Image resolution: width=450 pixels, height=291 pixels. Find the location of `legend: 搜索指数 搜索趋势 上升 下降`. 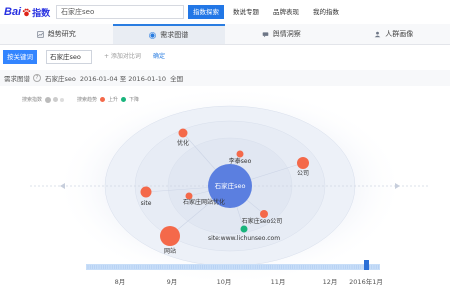

legend: 搜索指数 搜索趋势 上升 下降 is located at coordinates (85, 99).